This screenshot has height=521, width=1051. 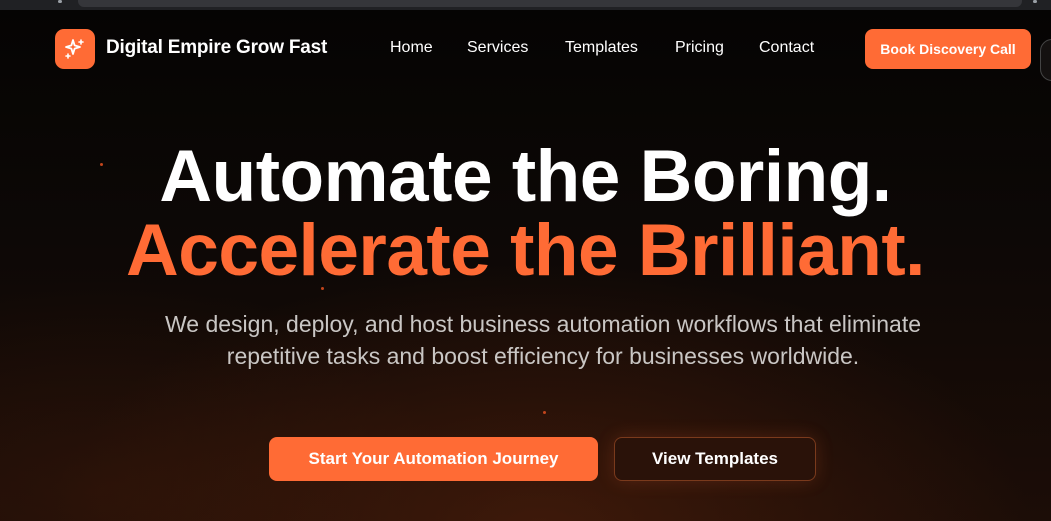 What do you see at coordinates (411, 48) in the screenshot?
I see `nav-link-home: Home` at bounding box center [411, 48].